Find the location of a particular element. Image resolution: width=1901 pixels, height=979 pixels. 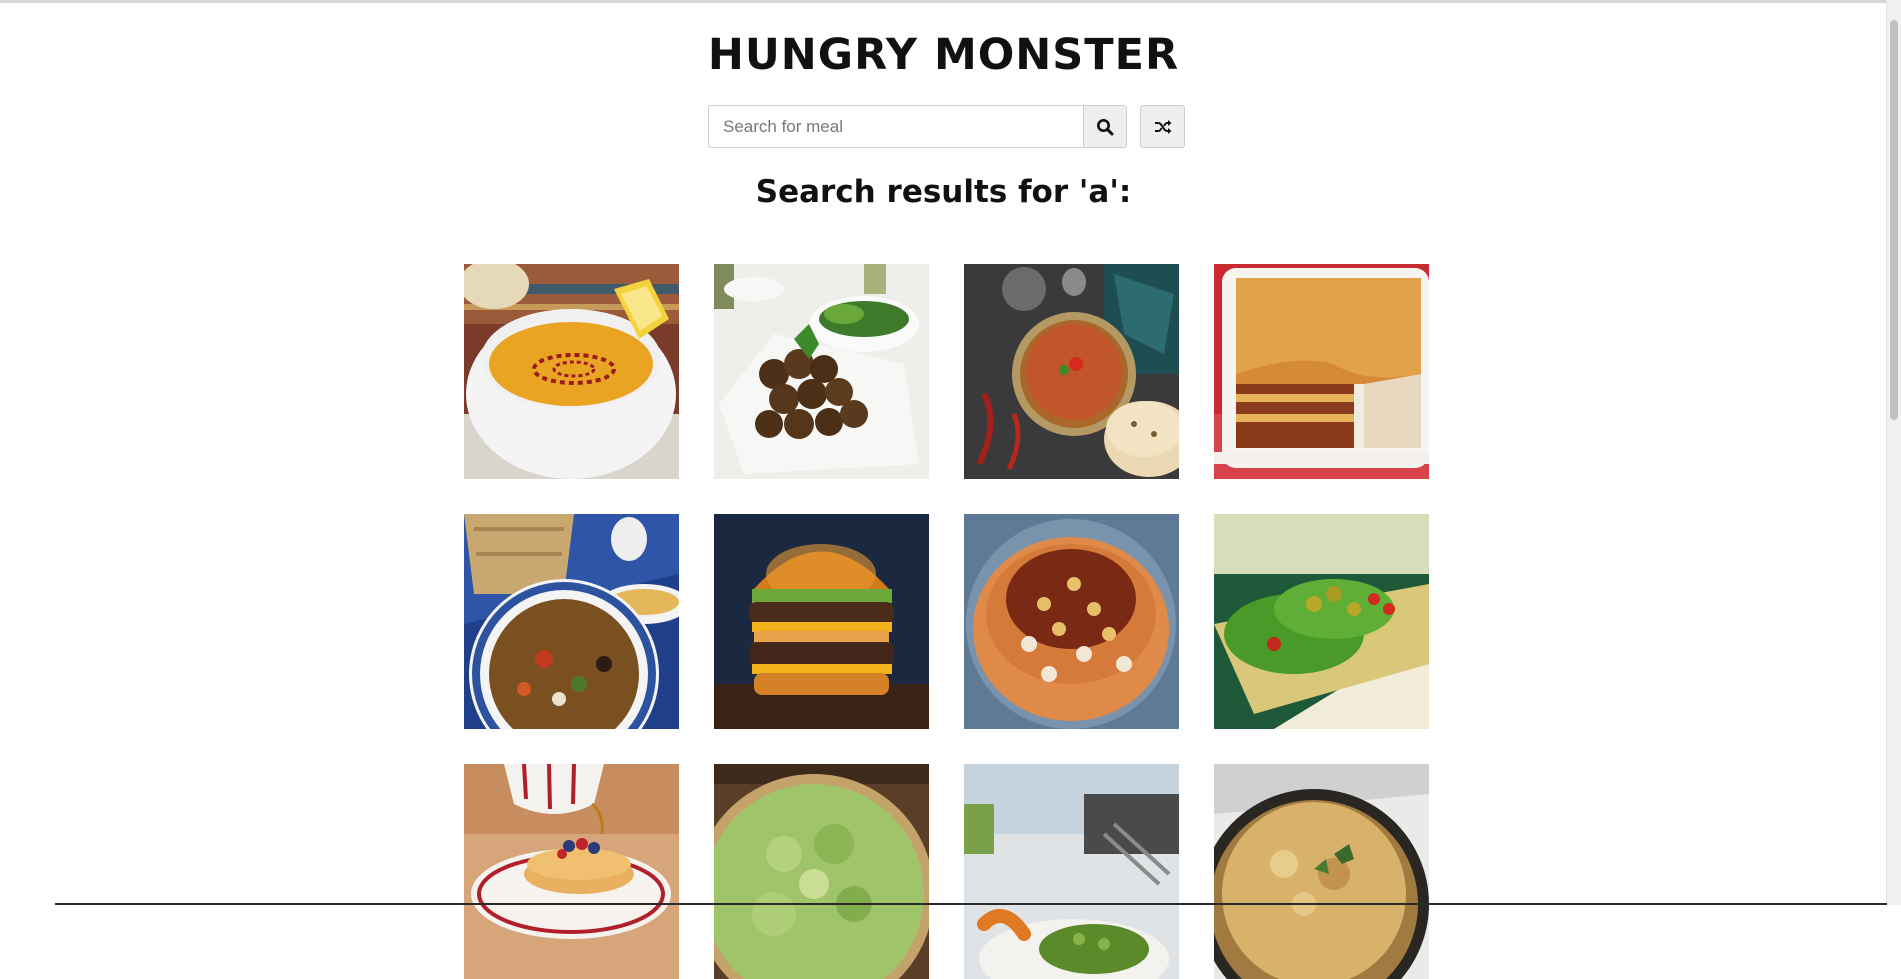

lasagne-photo is located at coordinates (1321, 371).